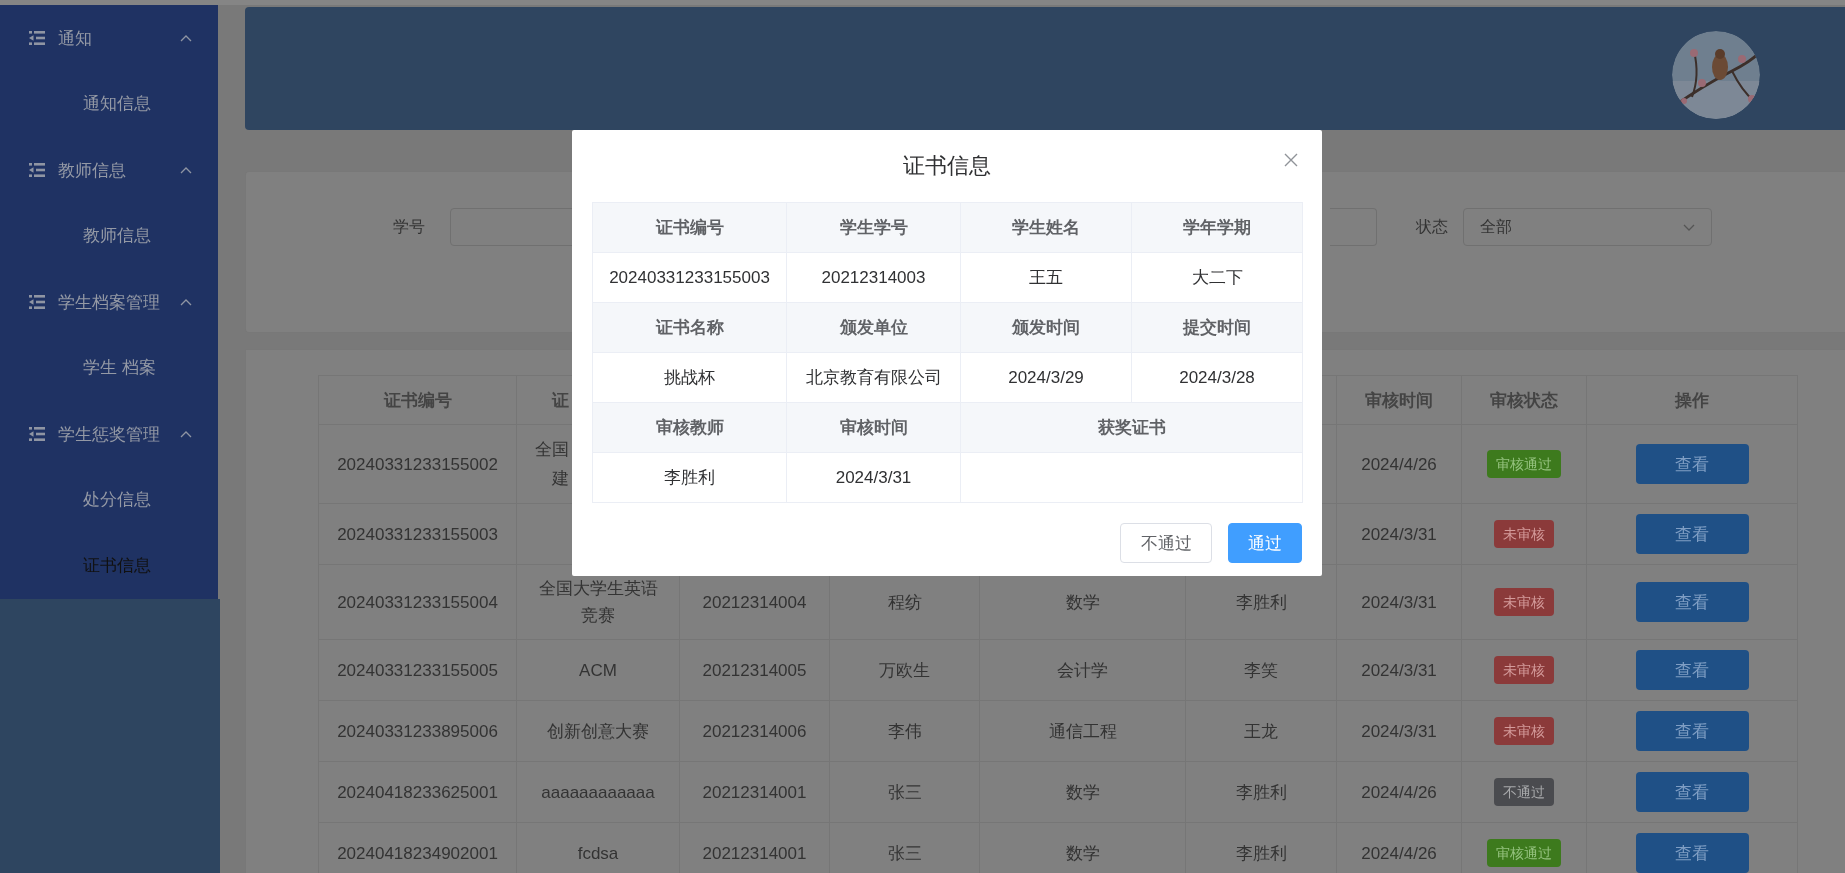 Image resolution: width=1845 pixels, height=873 pixels. What do you see at coordinates (109, 104) in the screenshot?
I see `menu-item: 通知信息` at bounding box center [109, 104].